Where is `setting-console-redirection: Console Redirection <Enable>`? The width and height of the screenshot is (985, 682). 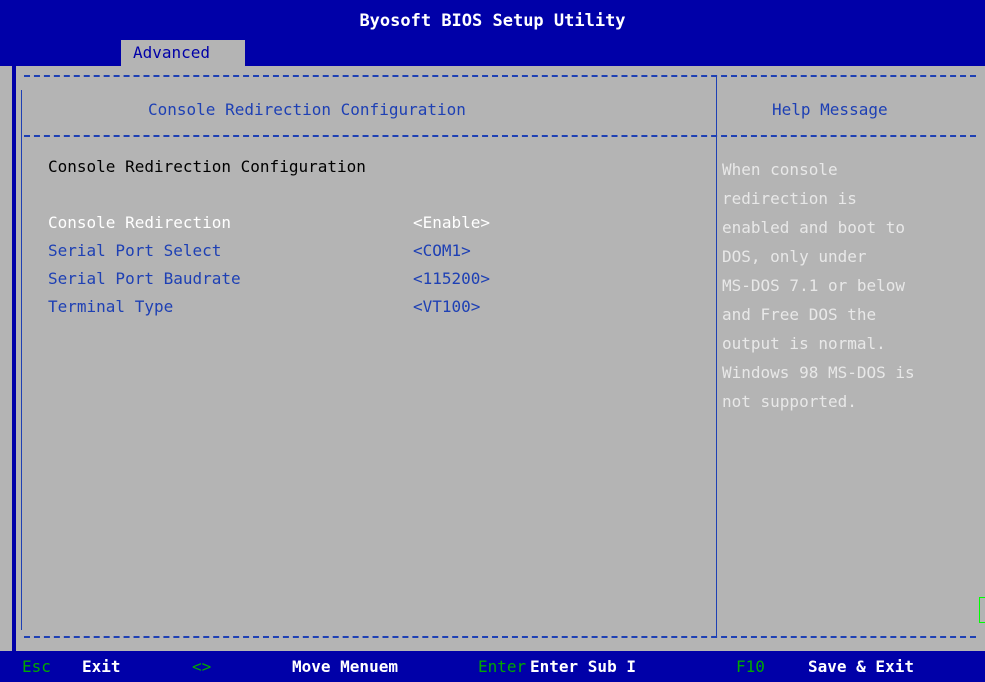
setting-console-redirection: Console Redirection <Enable> is located at coordinates (269, 222).